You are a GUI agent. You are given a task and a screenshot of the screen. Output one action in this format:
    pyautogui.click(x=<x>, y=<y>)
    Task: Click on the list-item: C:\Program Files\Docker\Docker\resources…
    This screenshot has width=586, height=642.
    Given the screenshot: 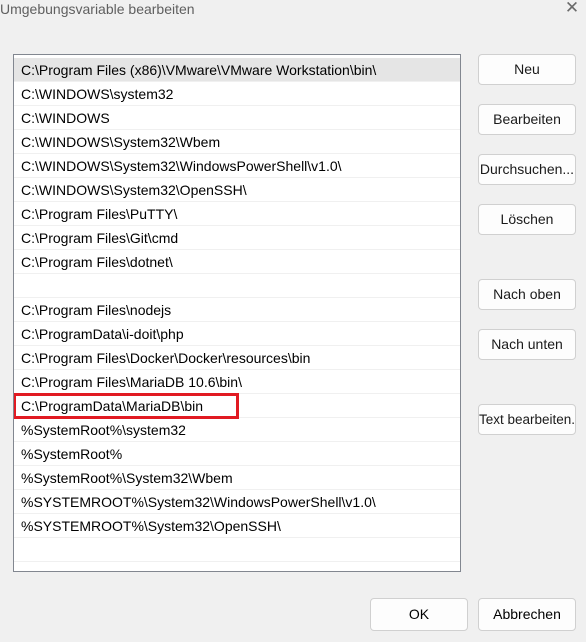 What is the action you would take?
    pyautogui.click(x=237, y=358)
    